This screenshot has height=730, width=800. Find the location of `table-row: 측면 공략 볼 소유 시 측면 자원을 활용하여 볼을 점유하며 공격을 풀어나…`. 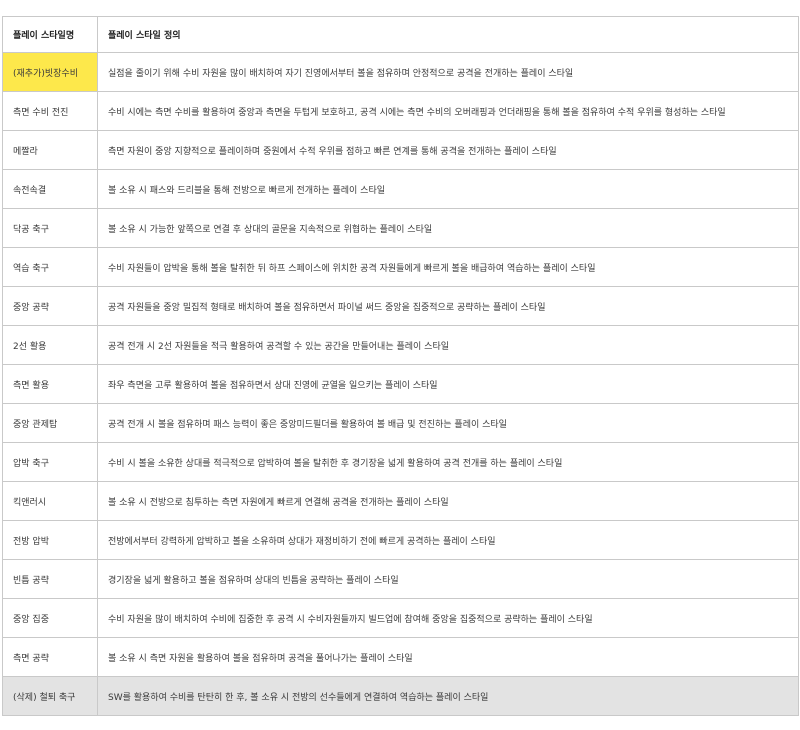

table-row: 측면 공략 볼 소유 시 측면 자원을 활용하여 볼을 점유하며 공격을 풀어나… is located at coordinates (400, 657).